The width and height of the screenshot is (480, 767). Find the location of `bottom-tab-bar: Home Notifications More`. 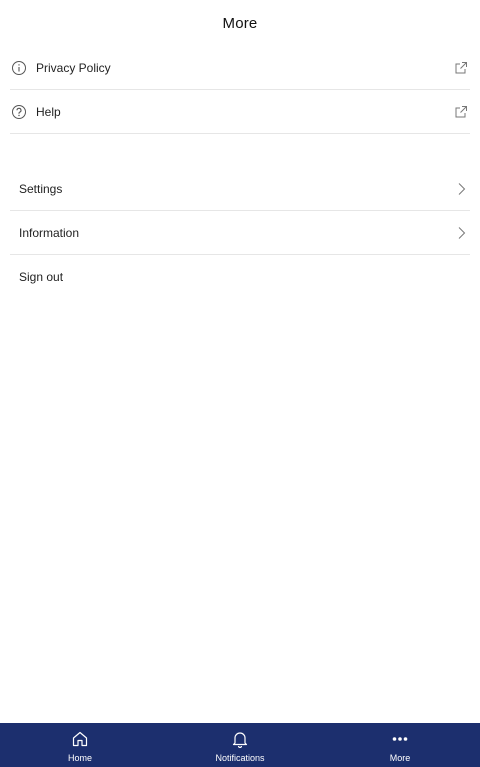

bottom-tab-bar: Home Notifications More is located at coordinates (240, 744).